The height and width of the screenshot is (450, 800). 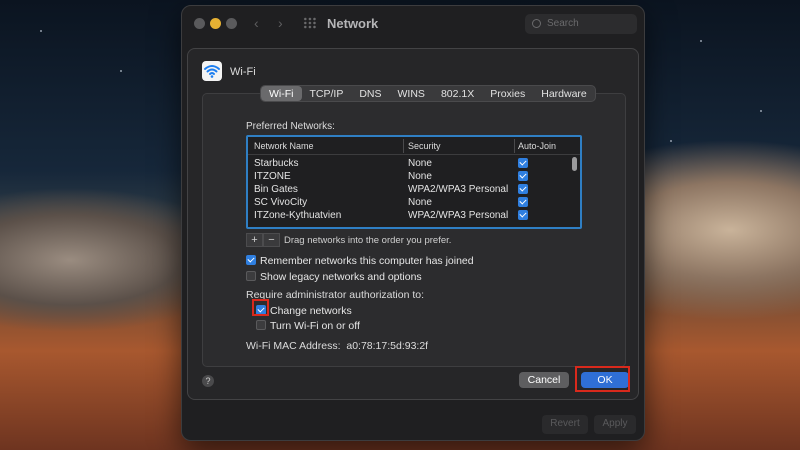 I want to click on turn-wifi-checkbox, so click(x=261, y=325).